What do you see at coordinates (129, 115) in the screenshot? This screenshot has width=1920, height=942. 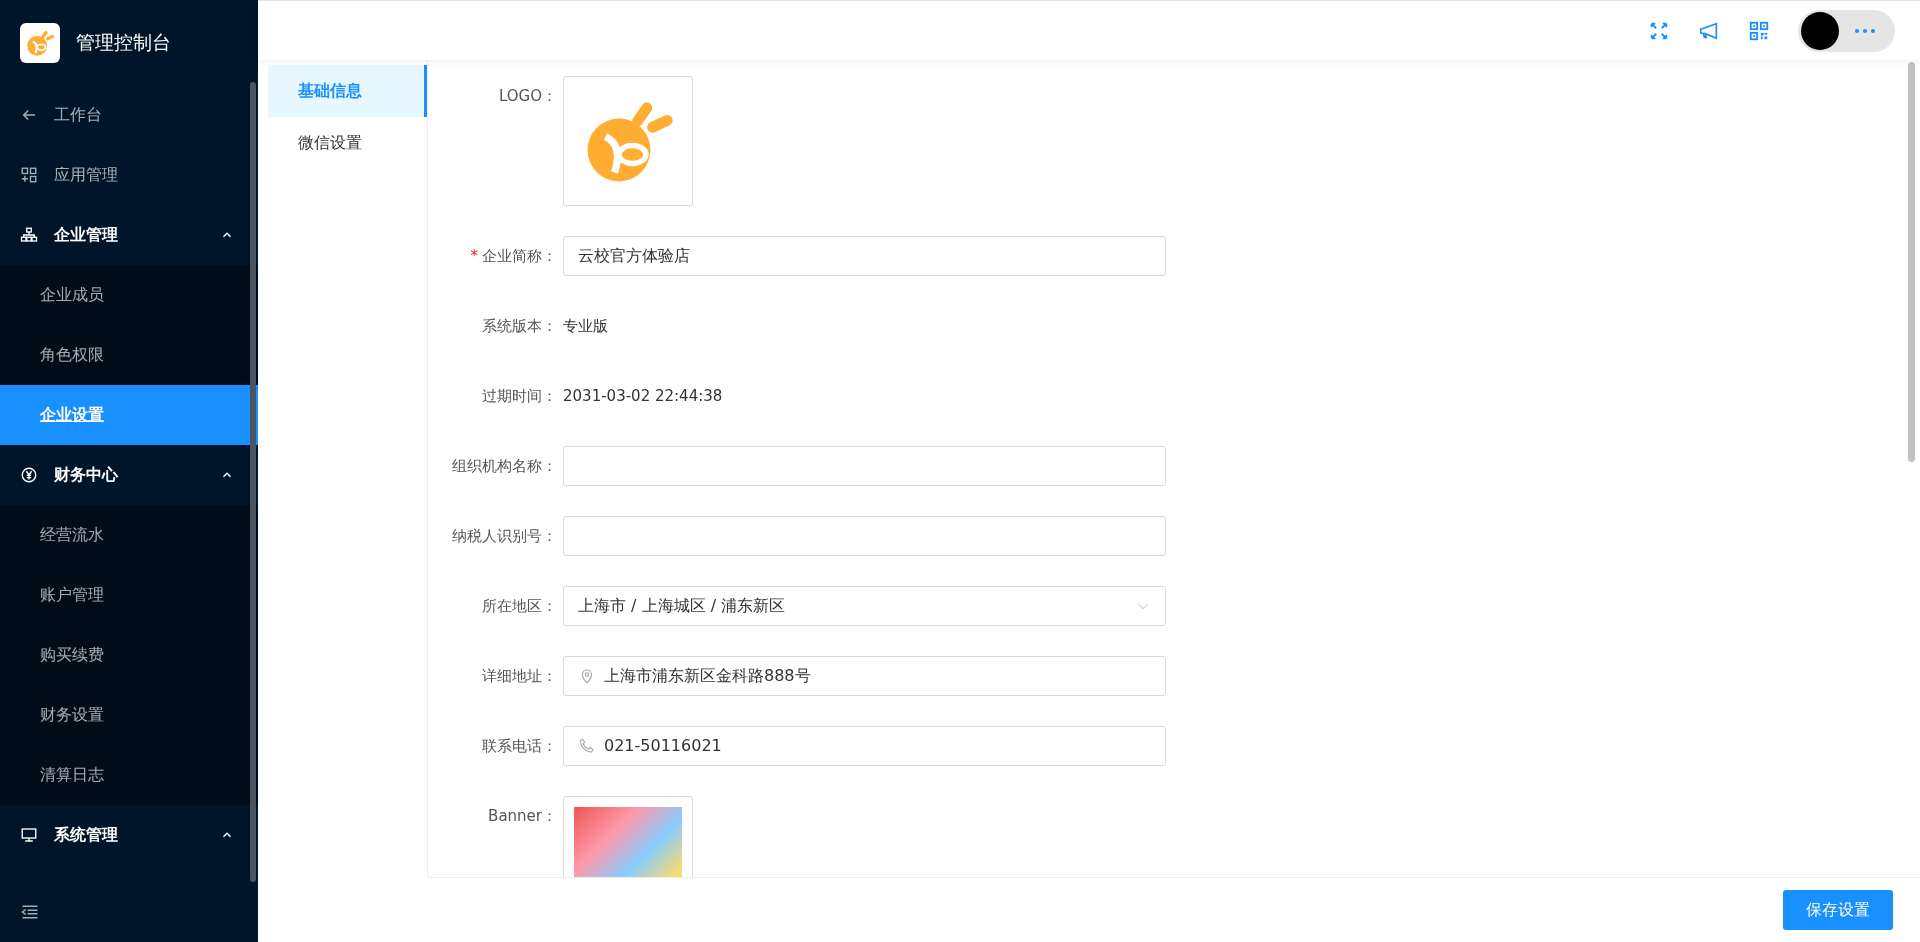 I see `sidebar-item: 工作台` at bounding box center [129, 115].